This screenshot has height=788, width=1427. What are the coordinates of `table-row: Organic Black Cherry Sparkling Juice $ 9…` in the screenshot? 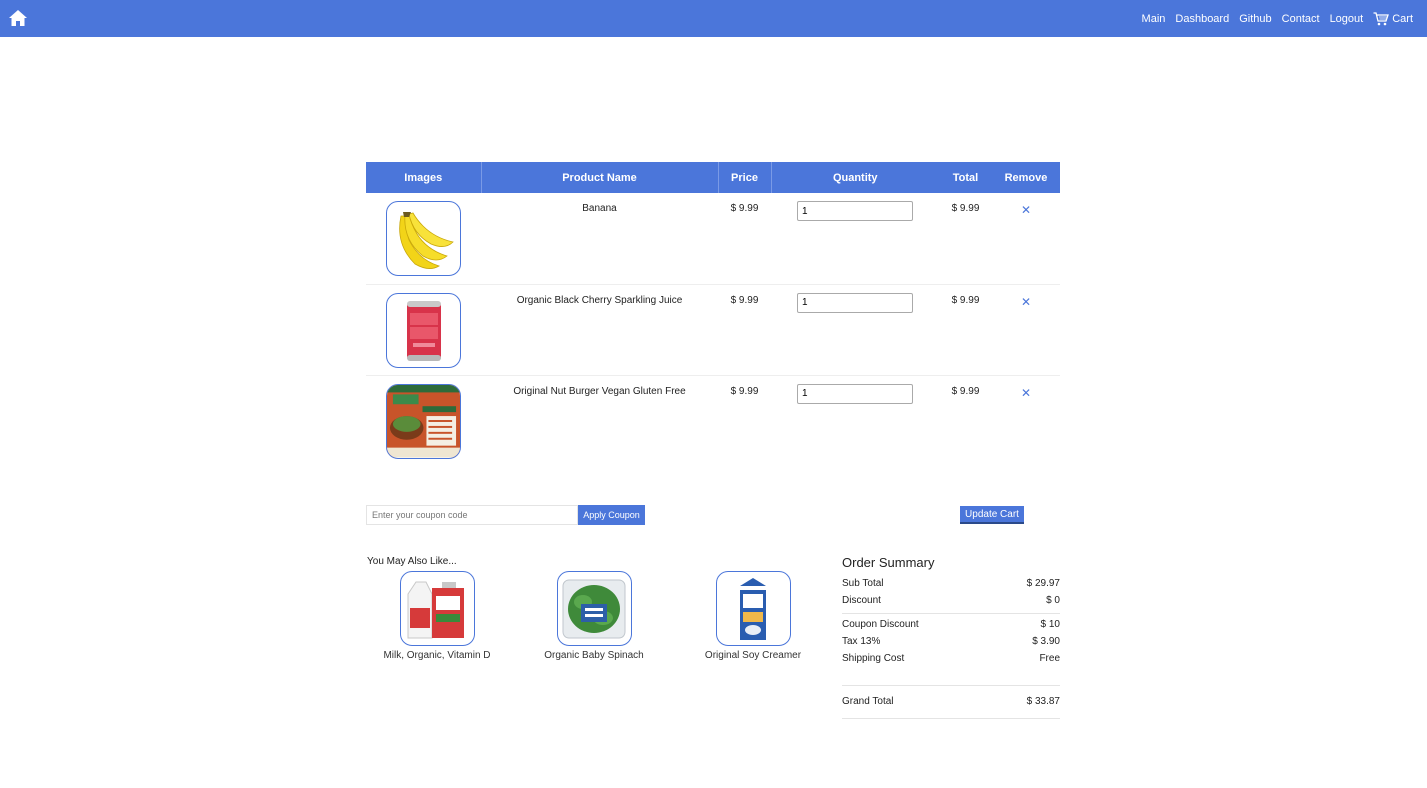 It's located at (713, 330).